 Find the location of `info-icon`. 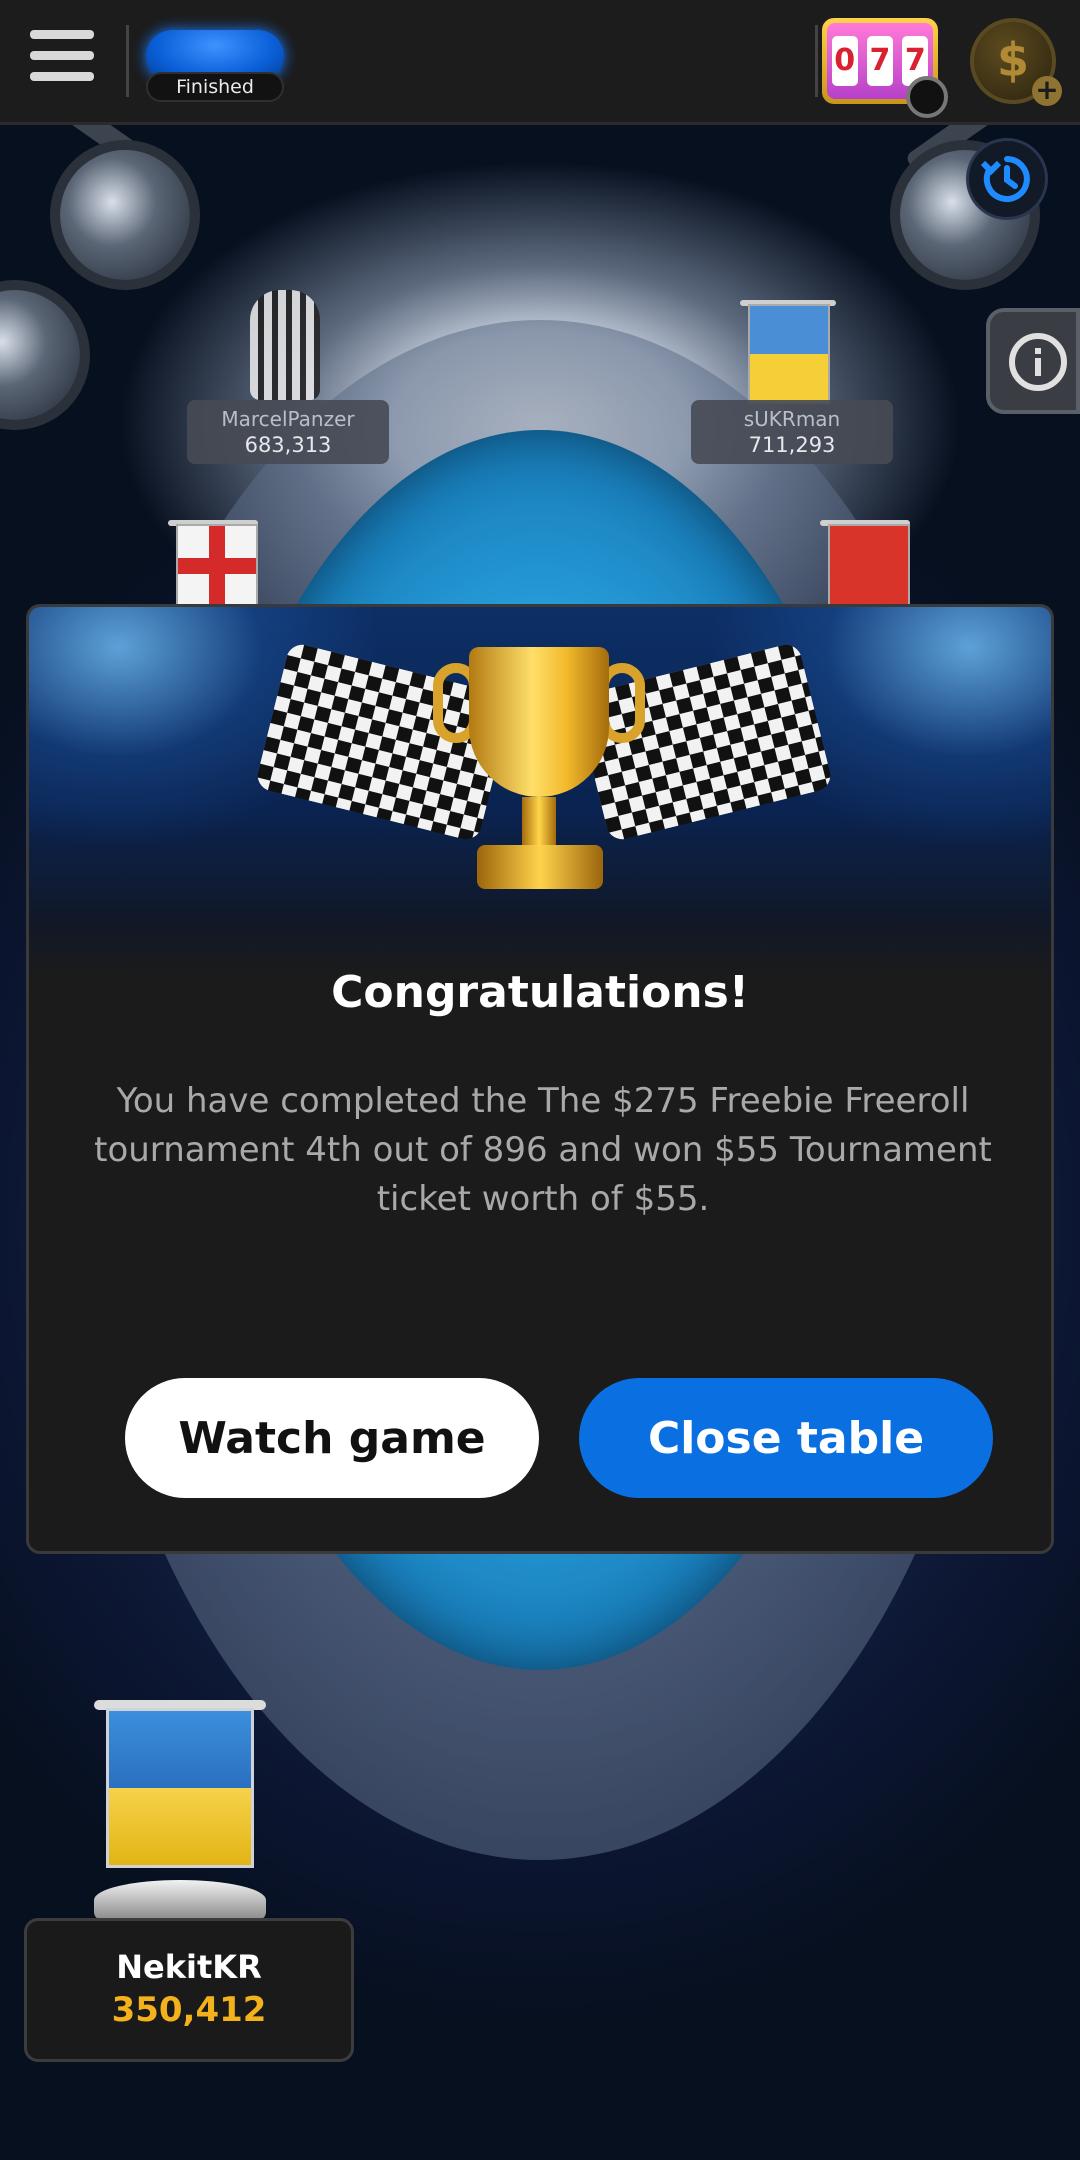

info-icon is located at coordinates (1038, 362).